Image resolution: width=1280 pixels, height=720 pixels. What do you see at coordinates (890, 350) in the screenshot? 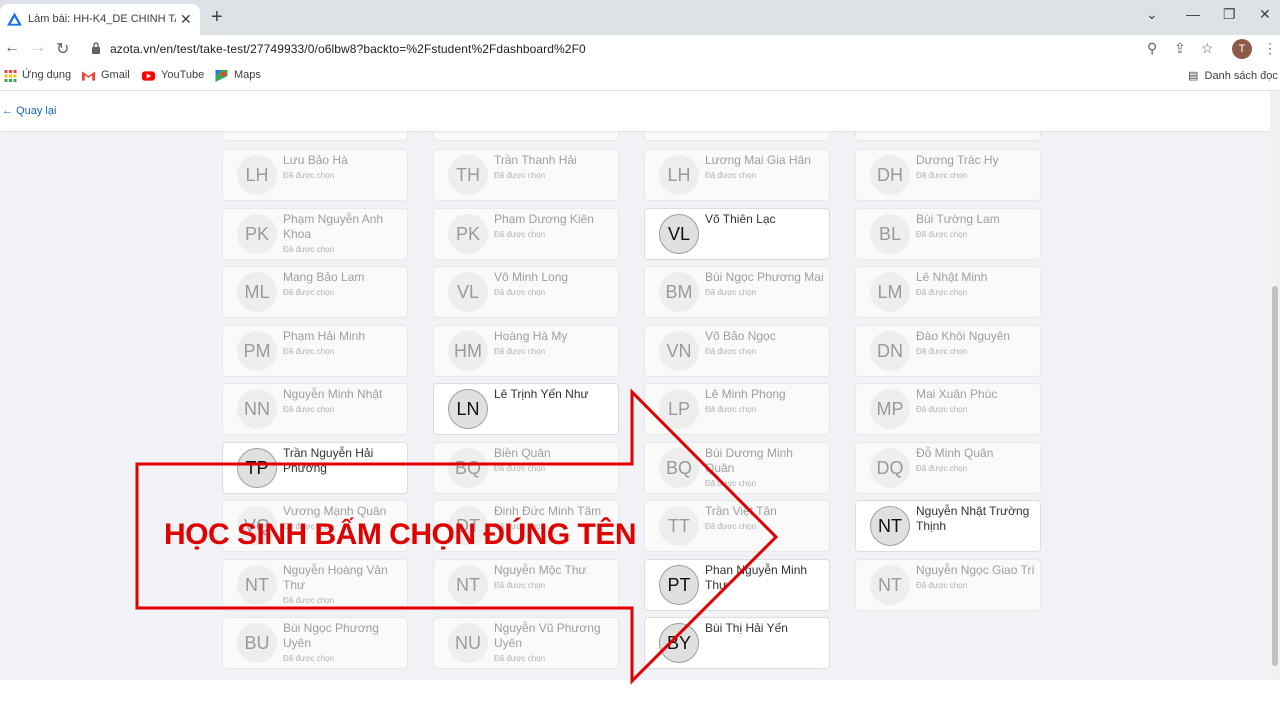
I see `student-initials-avatar: DN` at bounding box center [890, 350].